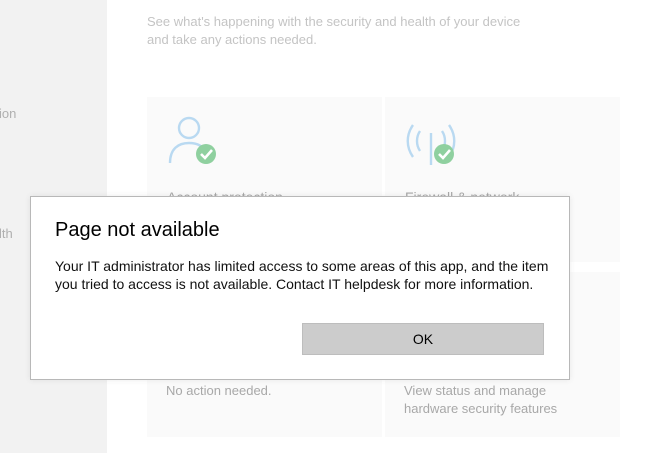 The image size is (665, 453). What do you see at coordinates (431, 144) in the screenshot?
I see `wireless-icon` at bounding box center [431, 144].